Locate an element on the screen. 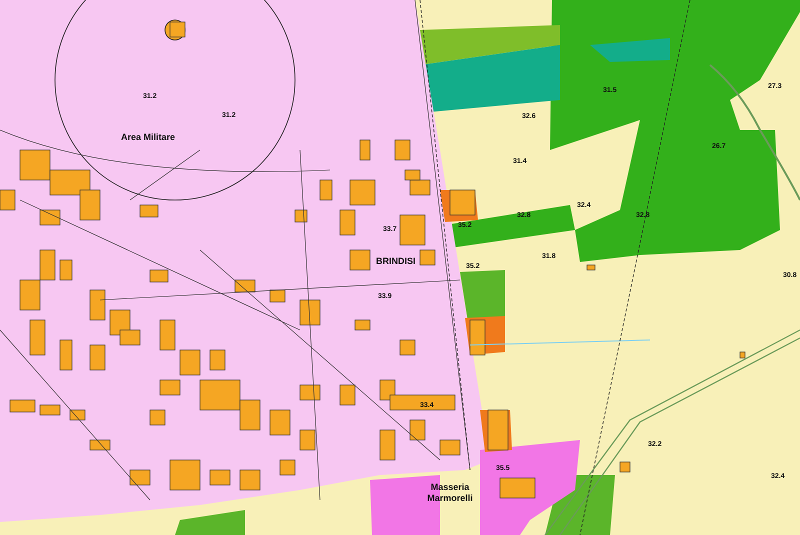 This screenshot has height=535, width=800. place-label: BRINDISI is located at coordinates (396, 262).